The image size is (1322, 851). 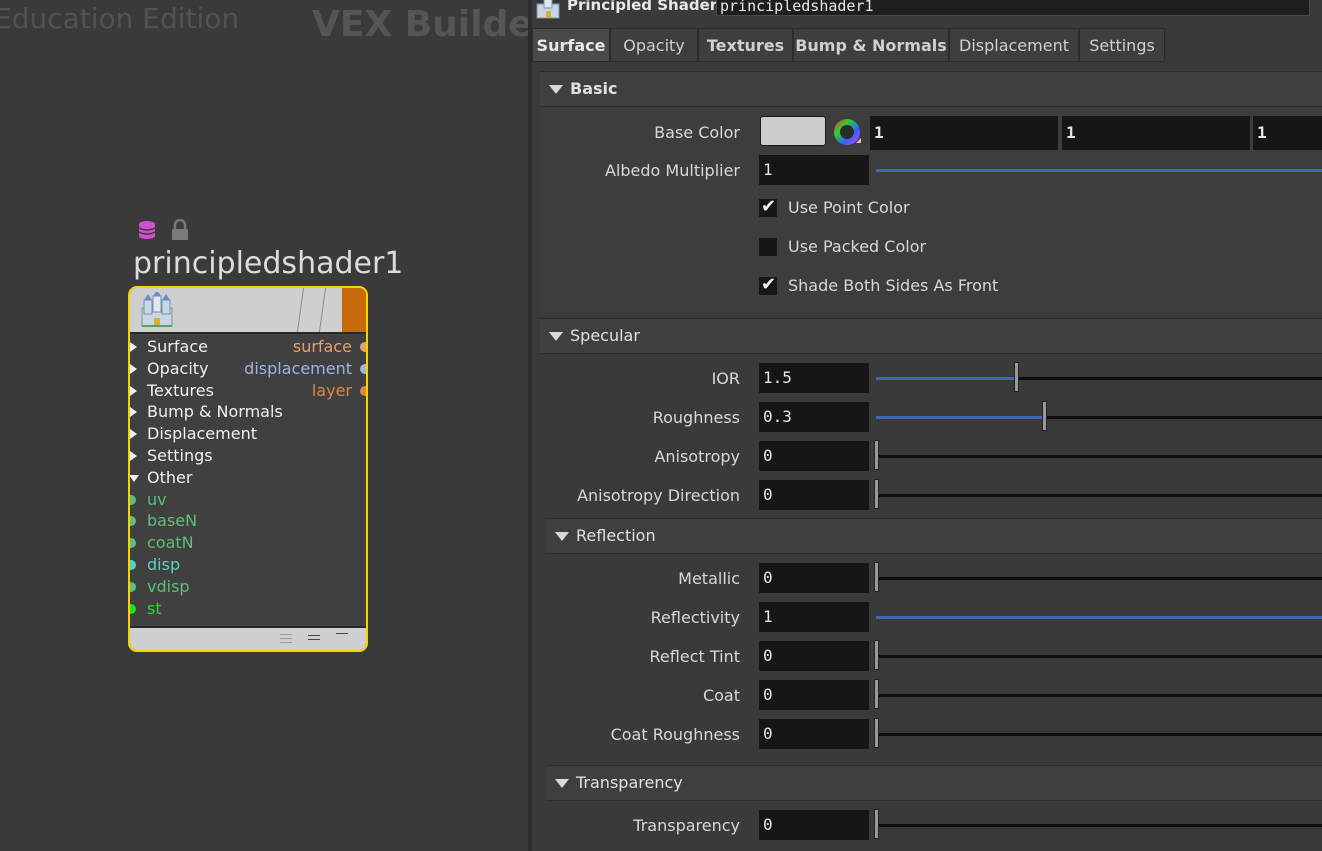 I want to click on tab-surface: Surface, so click(x=571, y=45).